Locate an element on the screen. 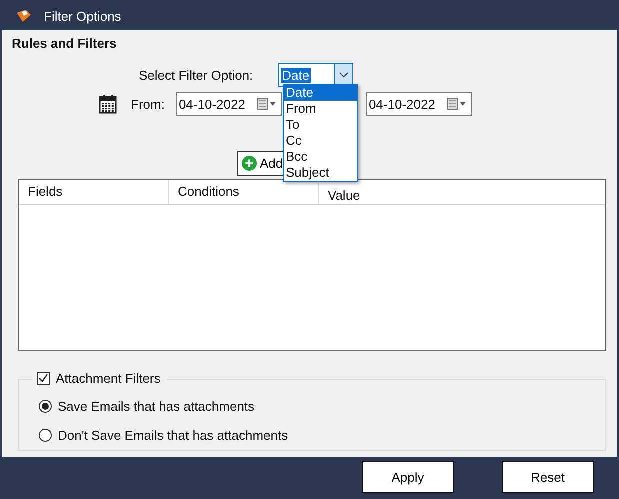  column-header: Value is located at coordinates (344, 195).